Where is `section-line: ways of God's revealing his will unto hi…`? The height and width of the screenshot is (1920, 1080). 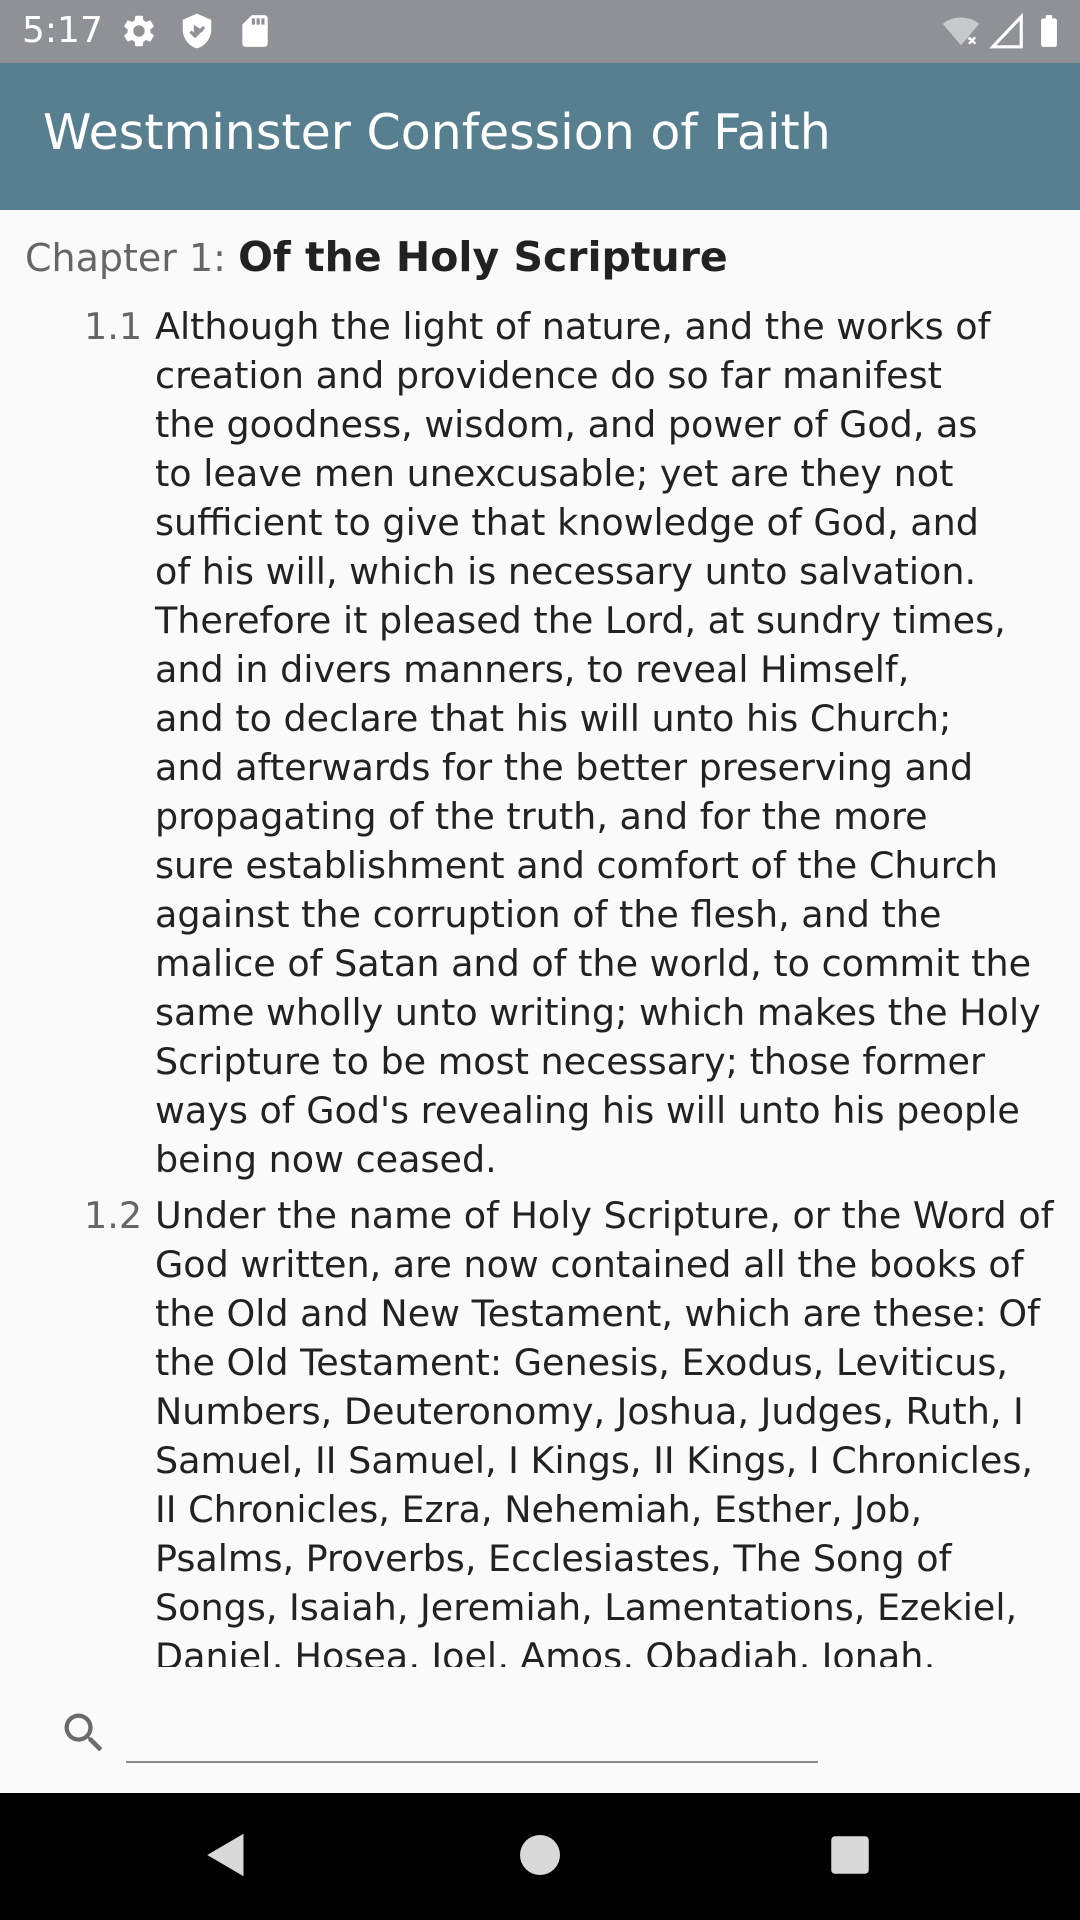
section-line: ways of God's revealing his will unto hi… is located at coordinates (587, 1110).